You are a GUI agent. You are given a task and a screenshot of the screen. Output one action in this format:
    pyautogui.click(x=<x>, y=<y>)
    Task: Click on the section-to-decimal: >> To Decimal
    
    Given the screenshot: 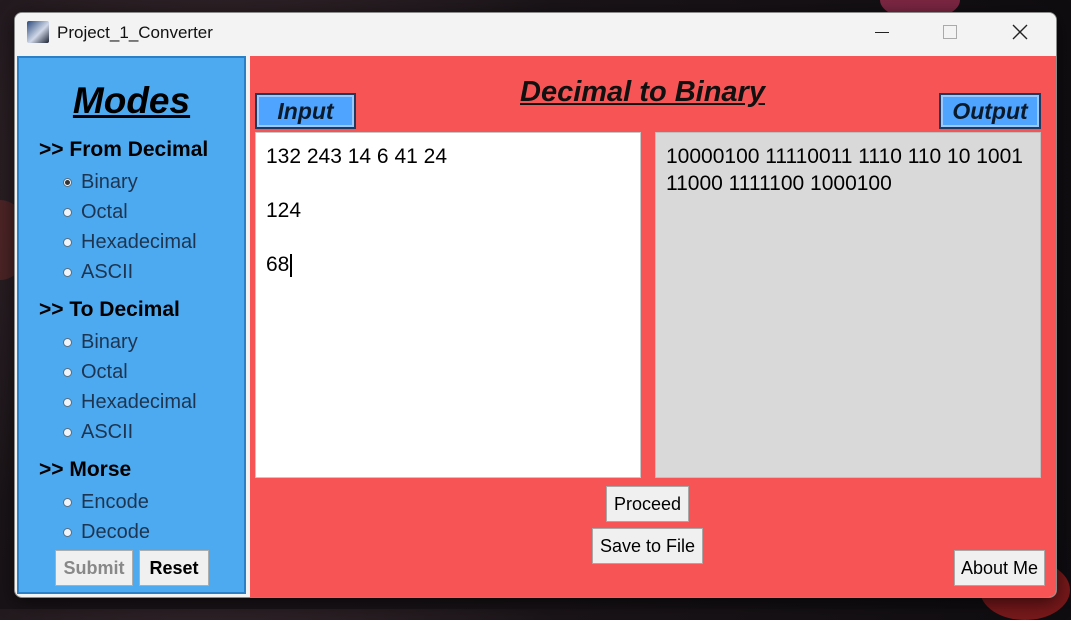 What is the action you would take?
    pyautogui.click(x=109, y=309)
    